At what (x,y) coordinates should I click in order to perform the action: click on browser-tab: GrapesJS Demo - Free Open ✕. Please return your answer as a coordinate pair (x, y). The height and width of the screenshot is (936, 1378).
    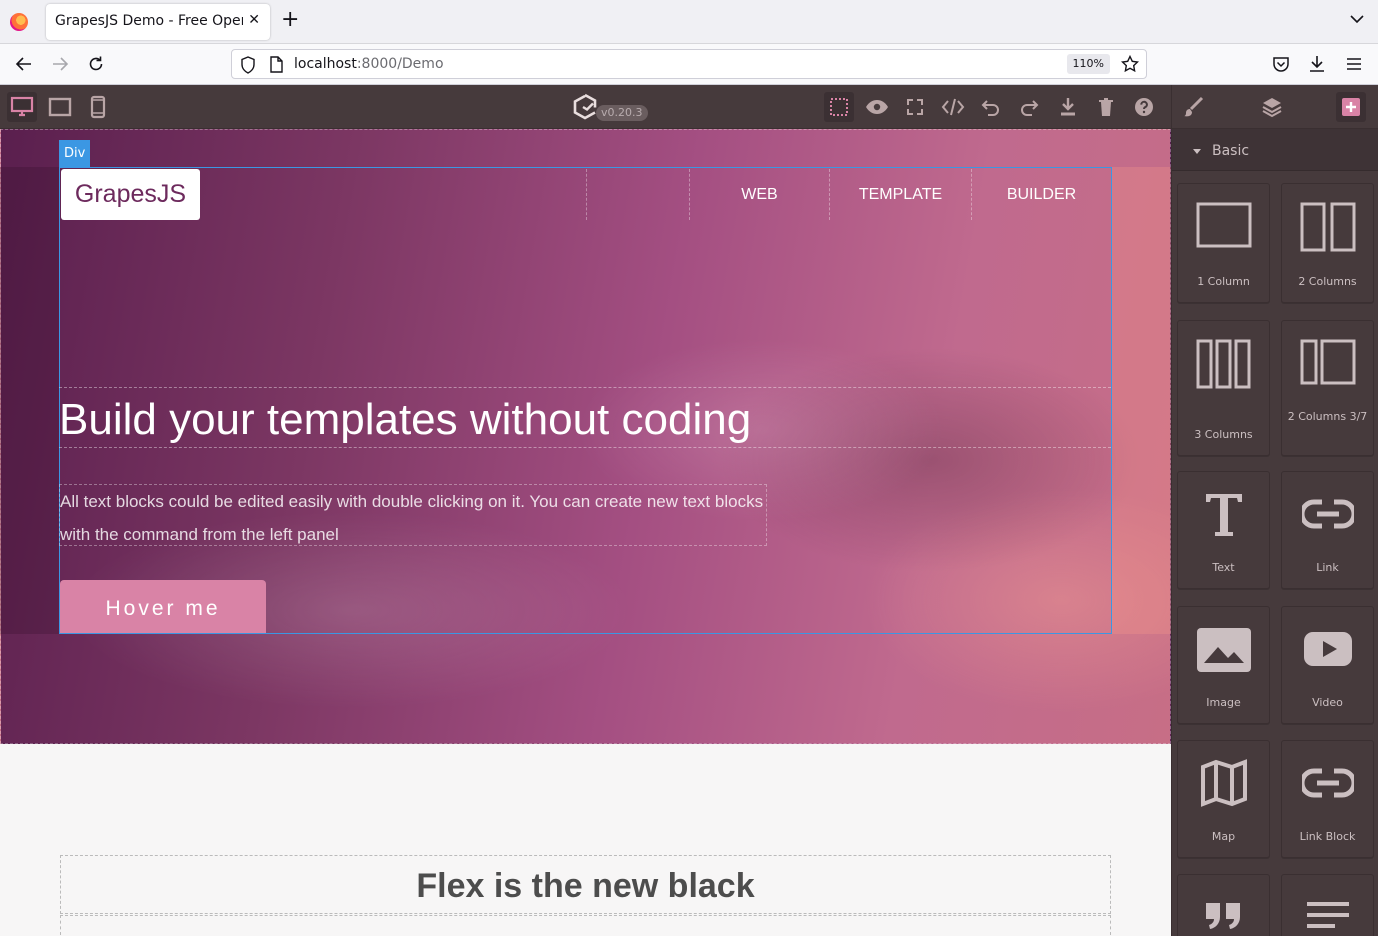
    Looking at the image, I should click on (158, 22).